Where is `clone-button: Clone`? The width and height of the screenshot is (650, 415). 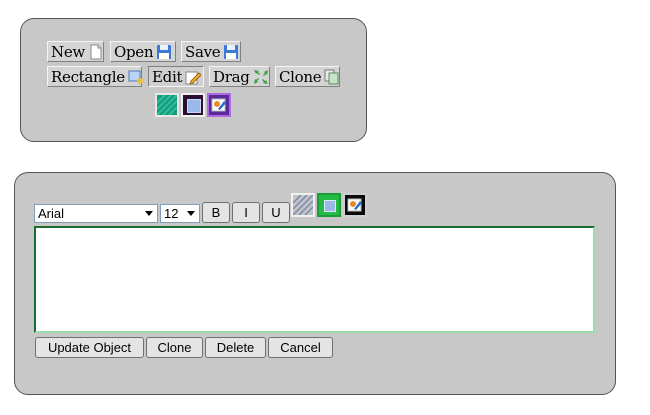
clone-button: Clone is located at coordinates (174, 347).